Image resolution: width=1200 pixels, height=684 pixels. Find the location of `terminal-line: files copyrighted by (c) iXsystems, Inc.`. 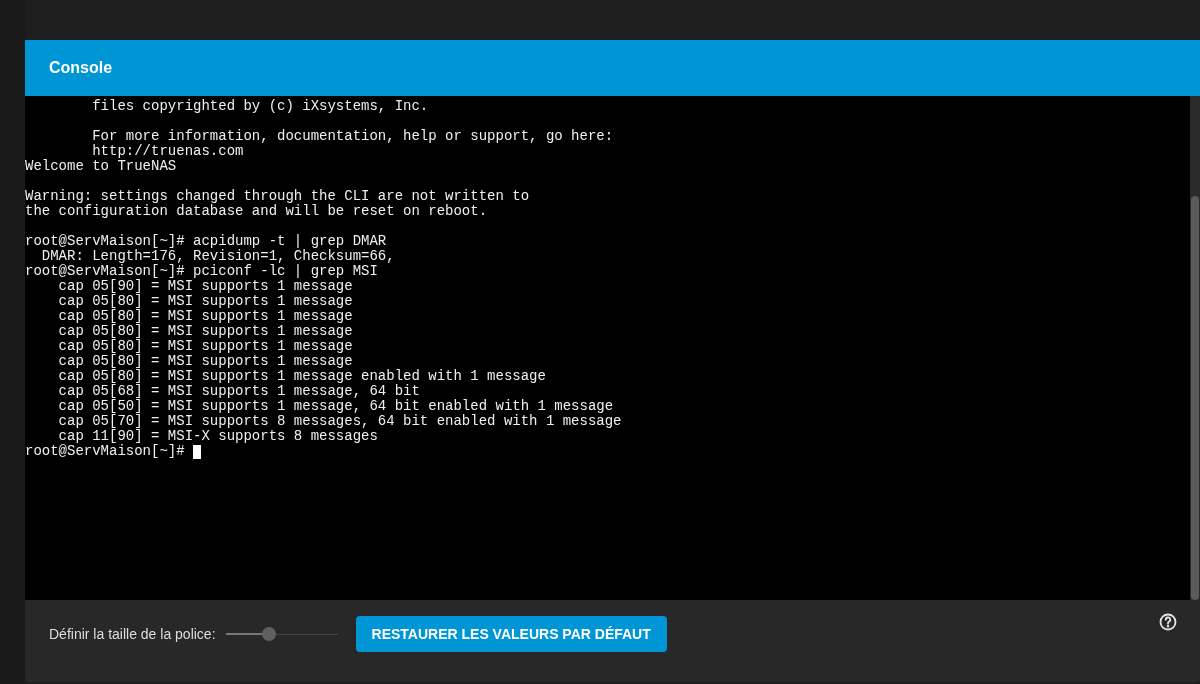

terminal-line: files copyrighted by (c) iXsystems, Inc. is located at coordinates (260, 106).